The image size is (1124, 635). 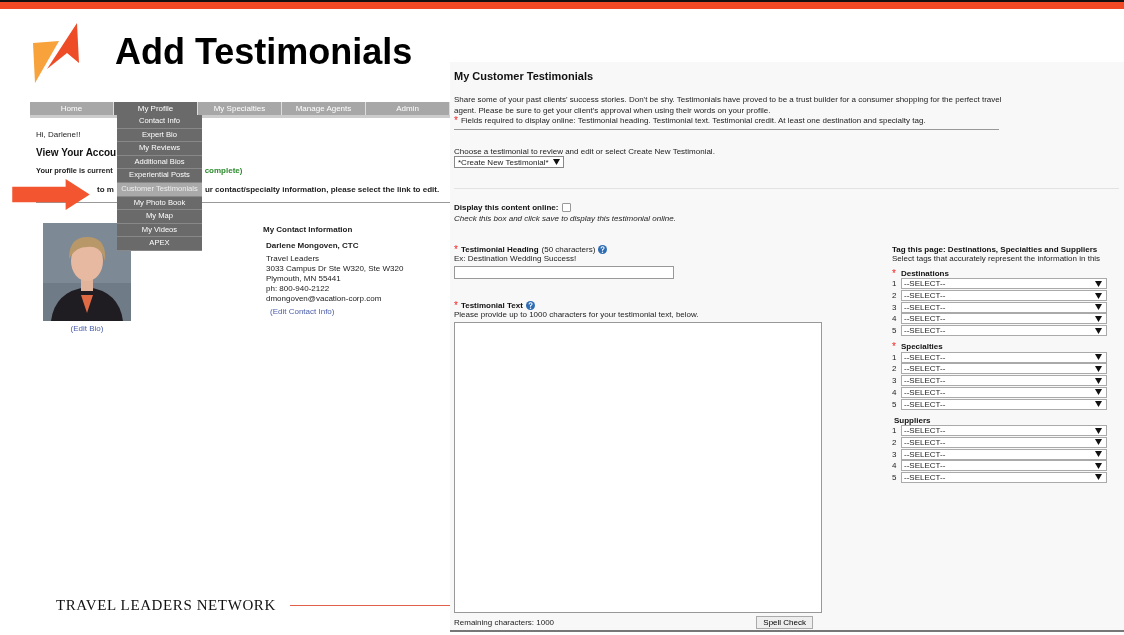 What do you see at coordinates (912, 420) in the screenshot?
I see `group-title: Suppliers` at bounding box center [912, 420].